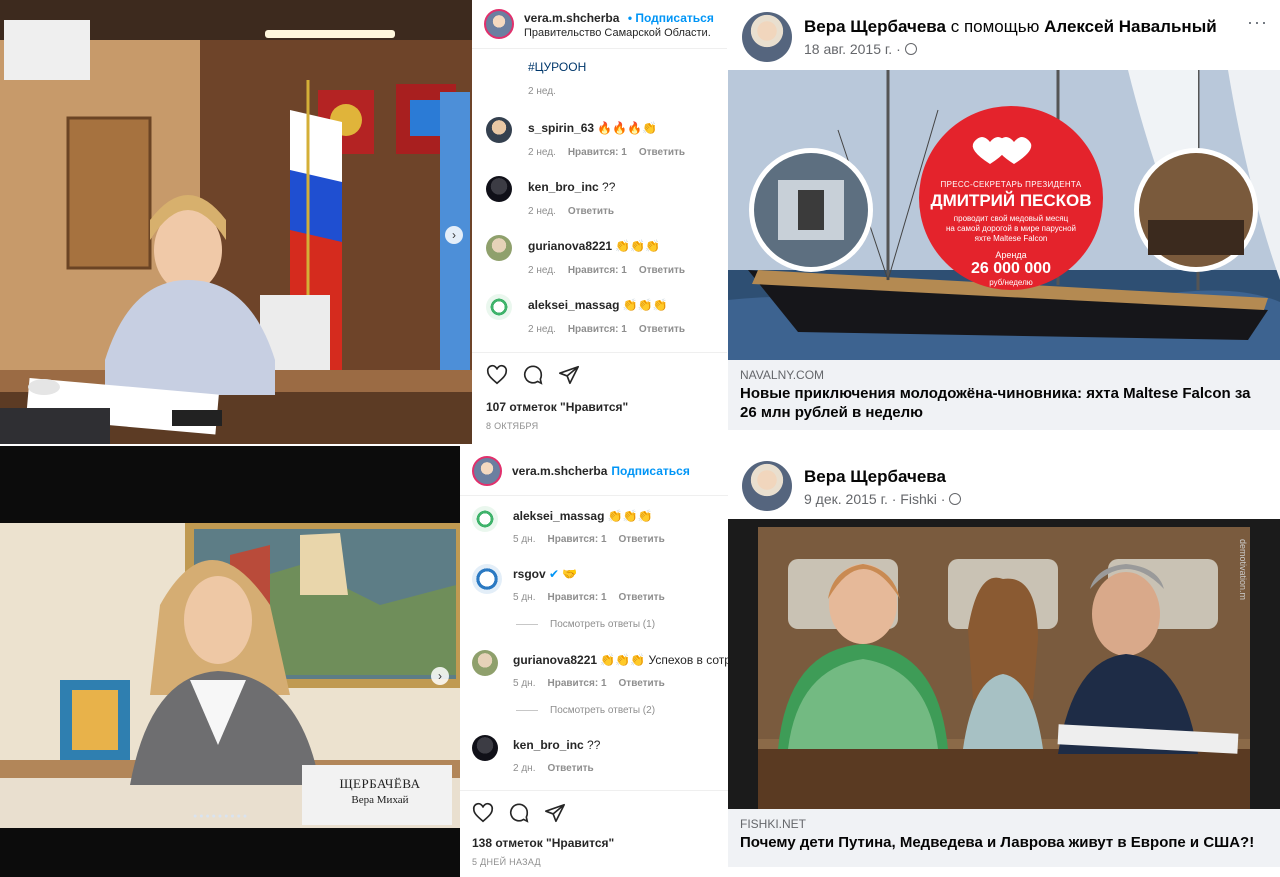  I want to click on post-time: 18 авг. 2015 г. ·, so click(852, 49).